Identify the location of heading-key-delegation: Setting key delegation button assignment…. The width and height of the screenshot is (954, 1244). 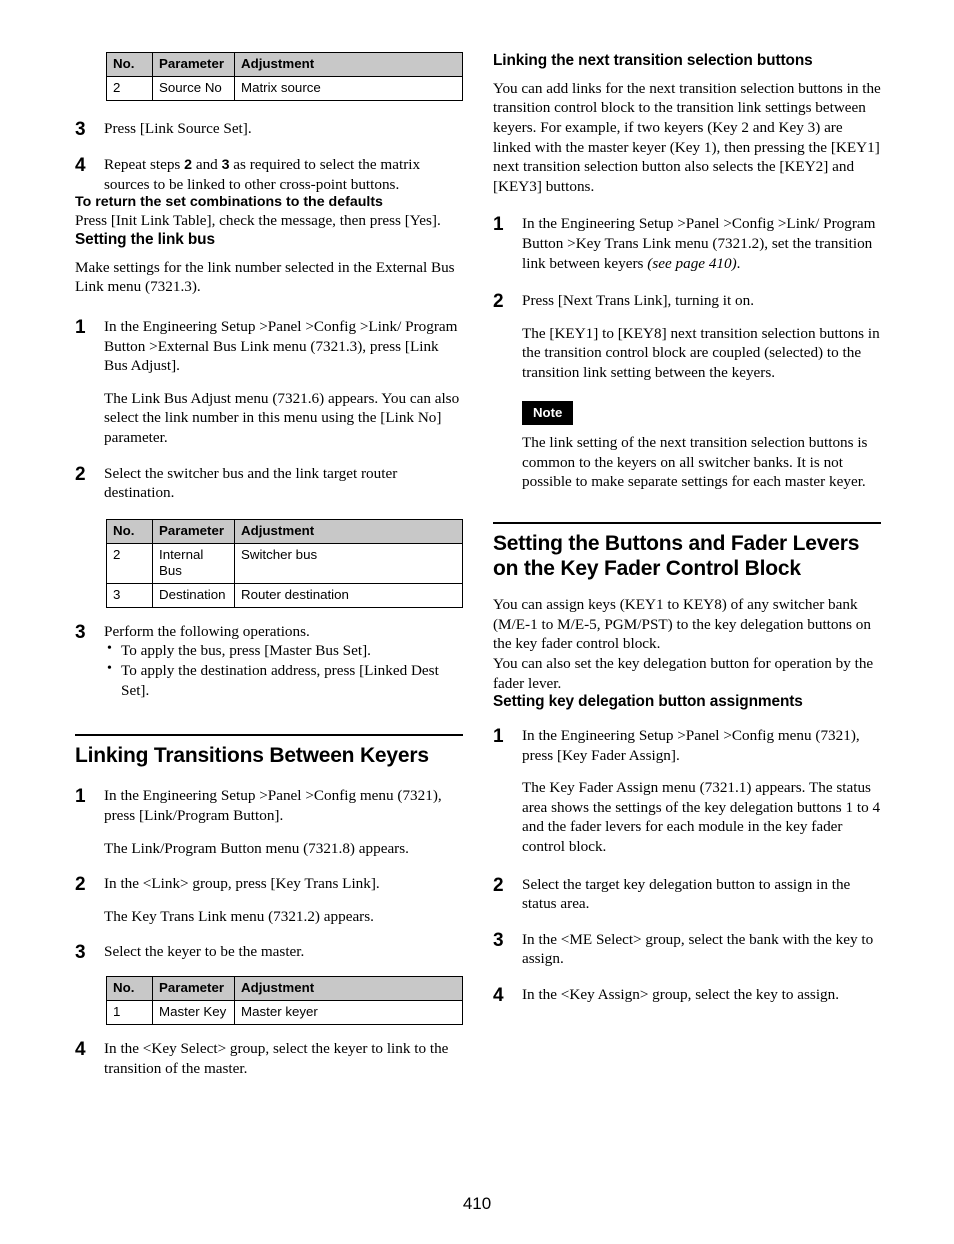
(648, 702).